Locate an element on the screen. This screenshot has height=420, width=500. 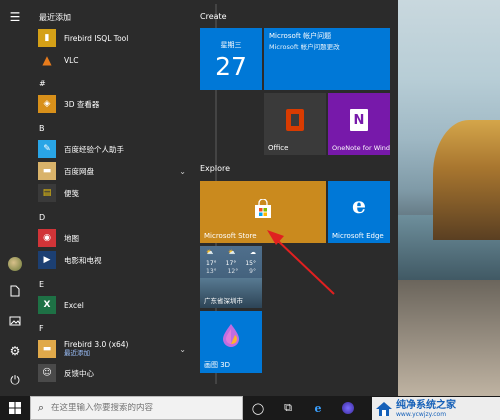
app-item-3d-viewer: ◈ 3D 查看器 is located at coordinates (114, 104).